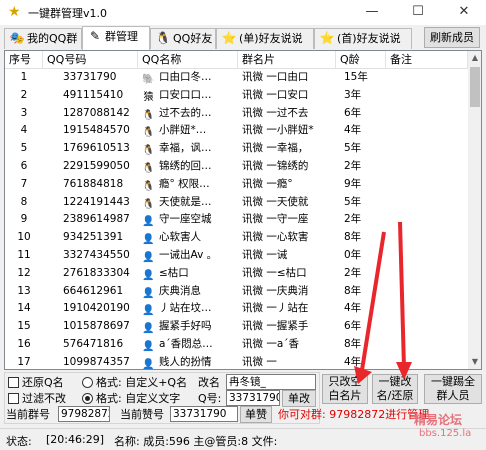 This screenshot has height=450, width=486. Describe the element at coordinates (372, 12) in the screenshot. I see `minimize-button: —` at that location.